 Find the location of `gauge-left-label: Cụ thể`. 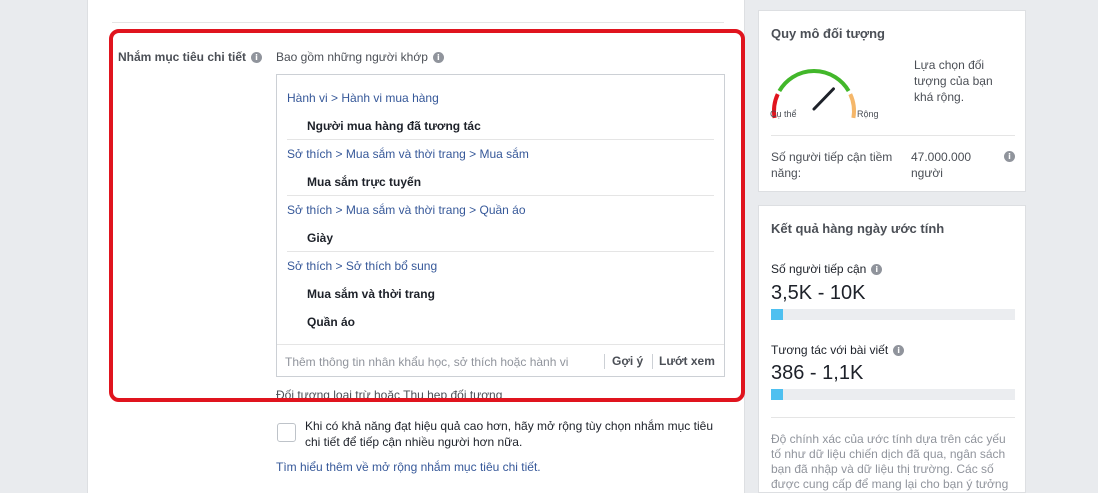

gauge-left-label: Cụ thể is located at coordinates (783, 114).